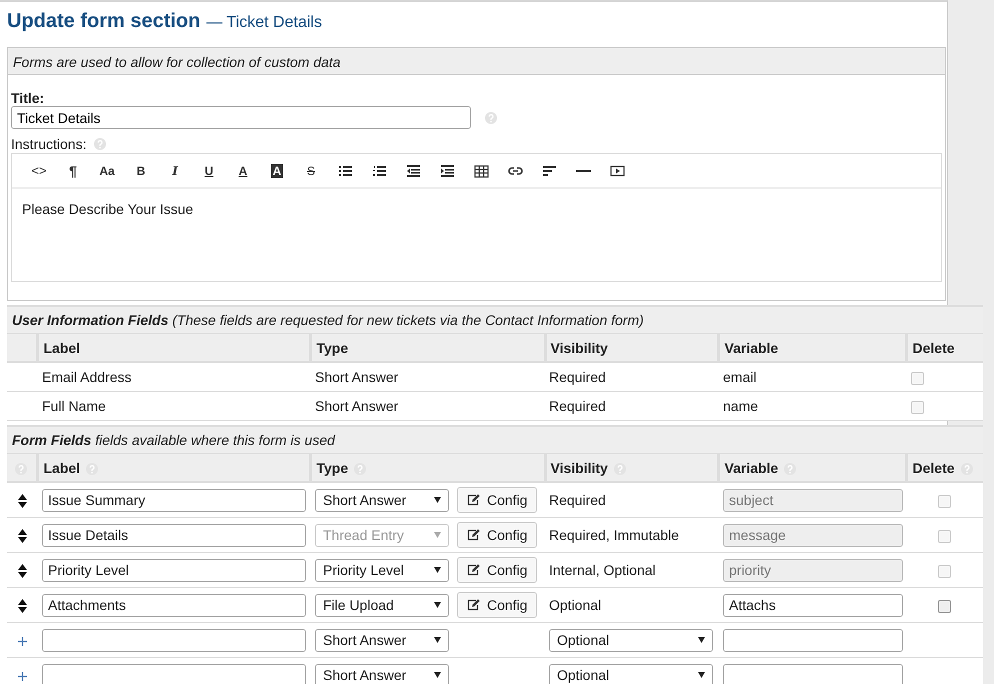 Image resolution: width=994 pixels, height=684 pixels. I want to click on bulleted-list-icon, so click(345, 171).